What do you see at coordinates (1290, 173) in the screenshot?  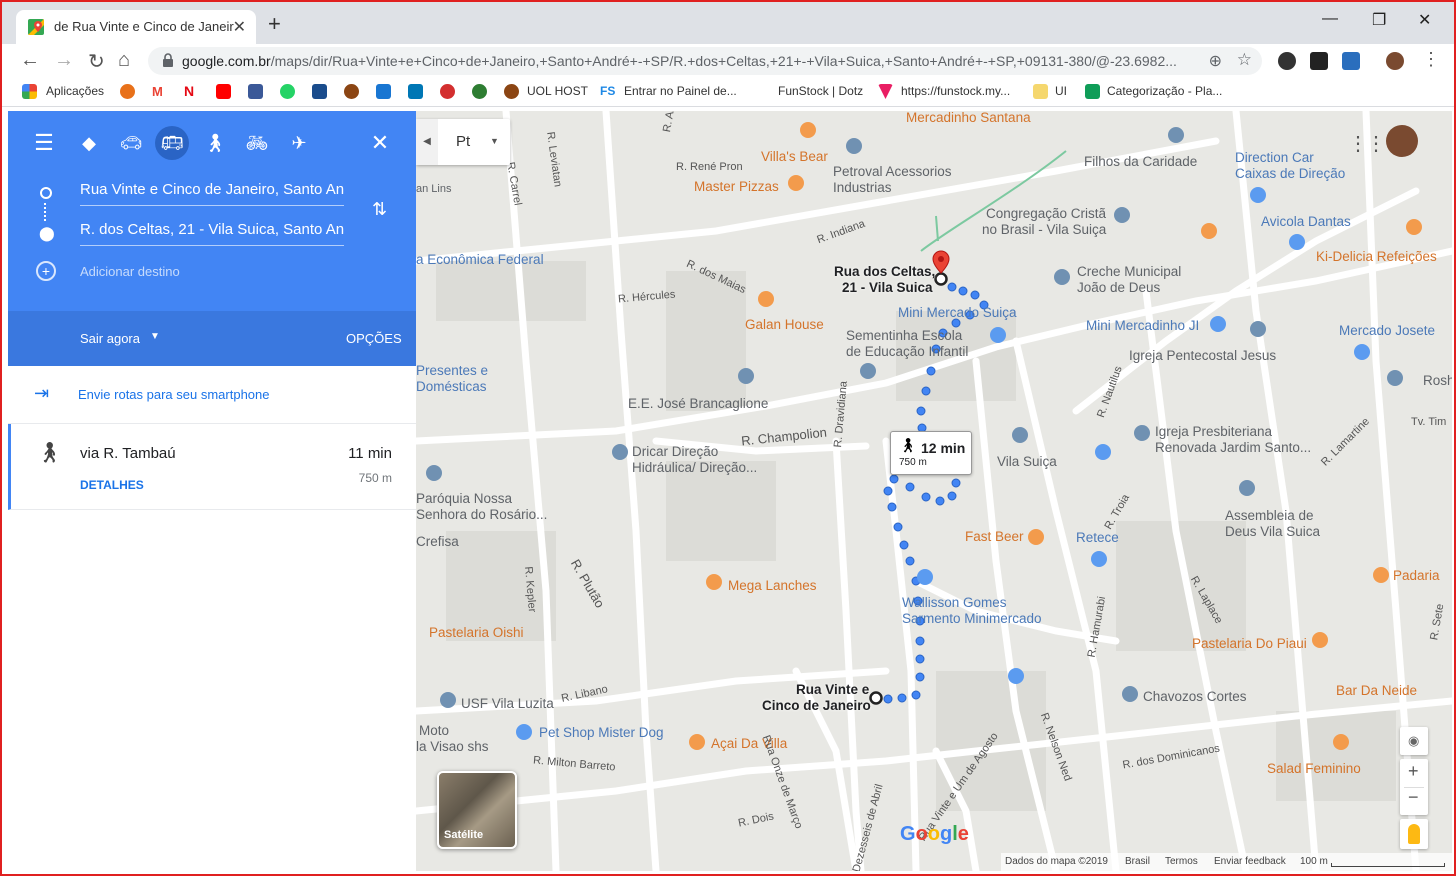 I see `poi-label: Caixas de Direção` at bounding box center [1290, 173].